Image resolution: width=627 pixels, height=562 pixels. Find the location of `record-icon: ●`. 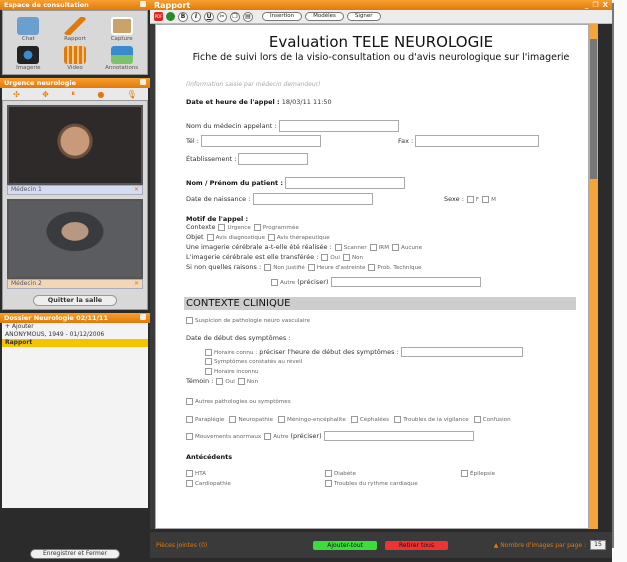

record-icon: ● is located at coordinates (100, 94).